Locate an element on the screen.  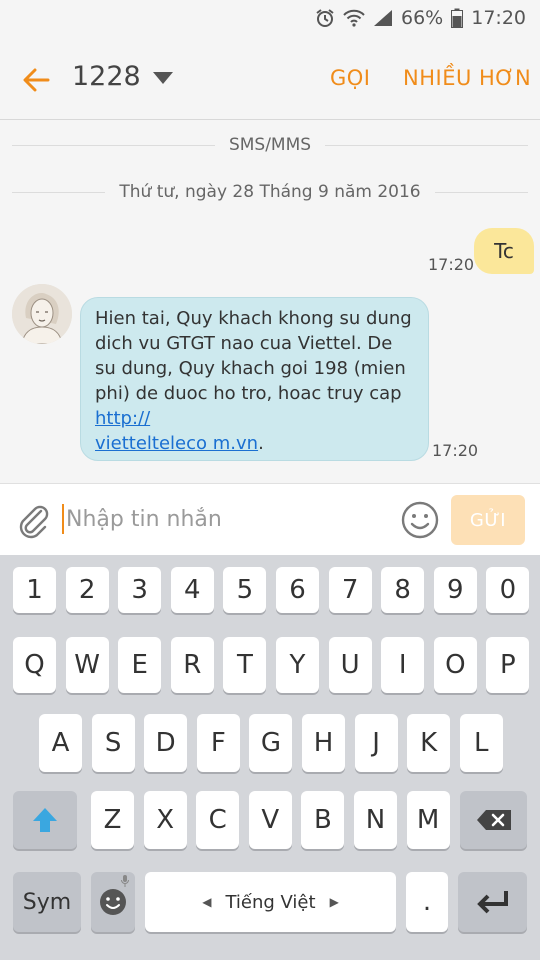
number-key-4: 4 is located at coordinates (192, 590).